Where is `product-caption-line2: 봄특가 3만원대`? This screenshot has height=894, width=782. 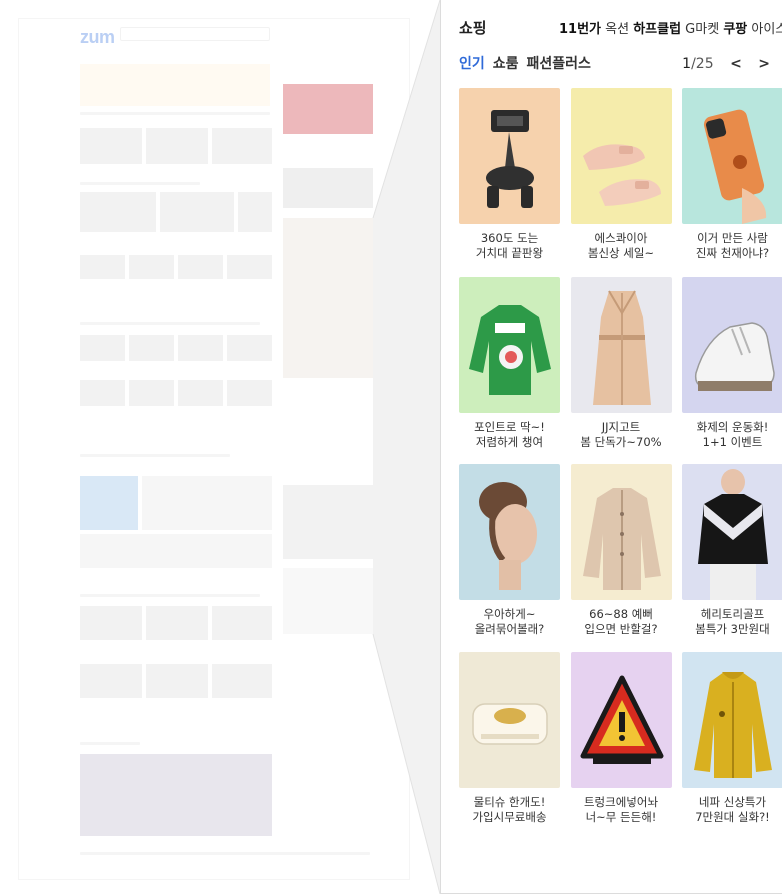 product-caption-line2: 봄특가 3만원대 is located at coordinates (732, 629).